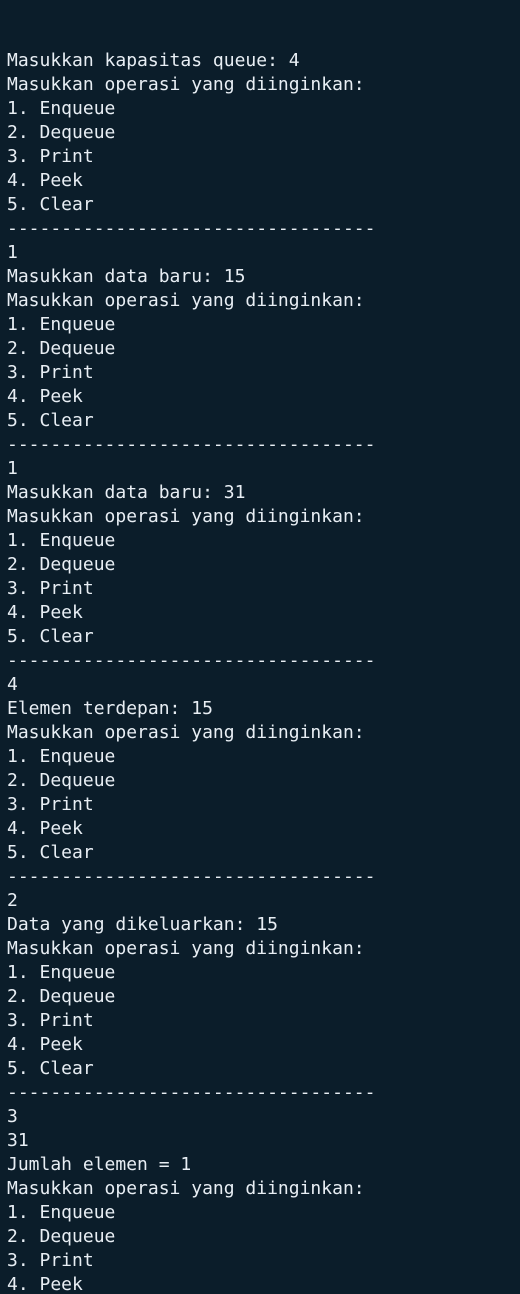 The height and width of the screenshot is (1294, 520). What do you see at coordinates (142, 924) in the screenshot?
I see `terminal-line: Data yang dikeluarkan: 15` at bounding box center [142, 924].